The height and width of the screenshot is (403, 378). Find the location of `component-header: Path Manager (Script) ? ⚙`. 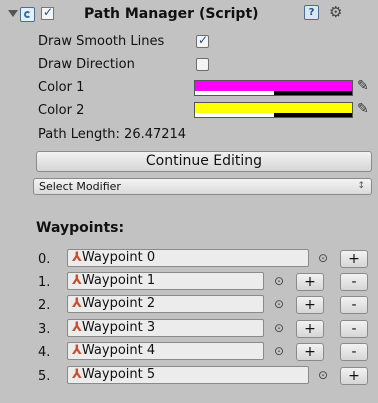

component-header: Path Manager (Script) ? ⚙ is located at coordinates (189, 15).